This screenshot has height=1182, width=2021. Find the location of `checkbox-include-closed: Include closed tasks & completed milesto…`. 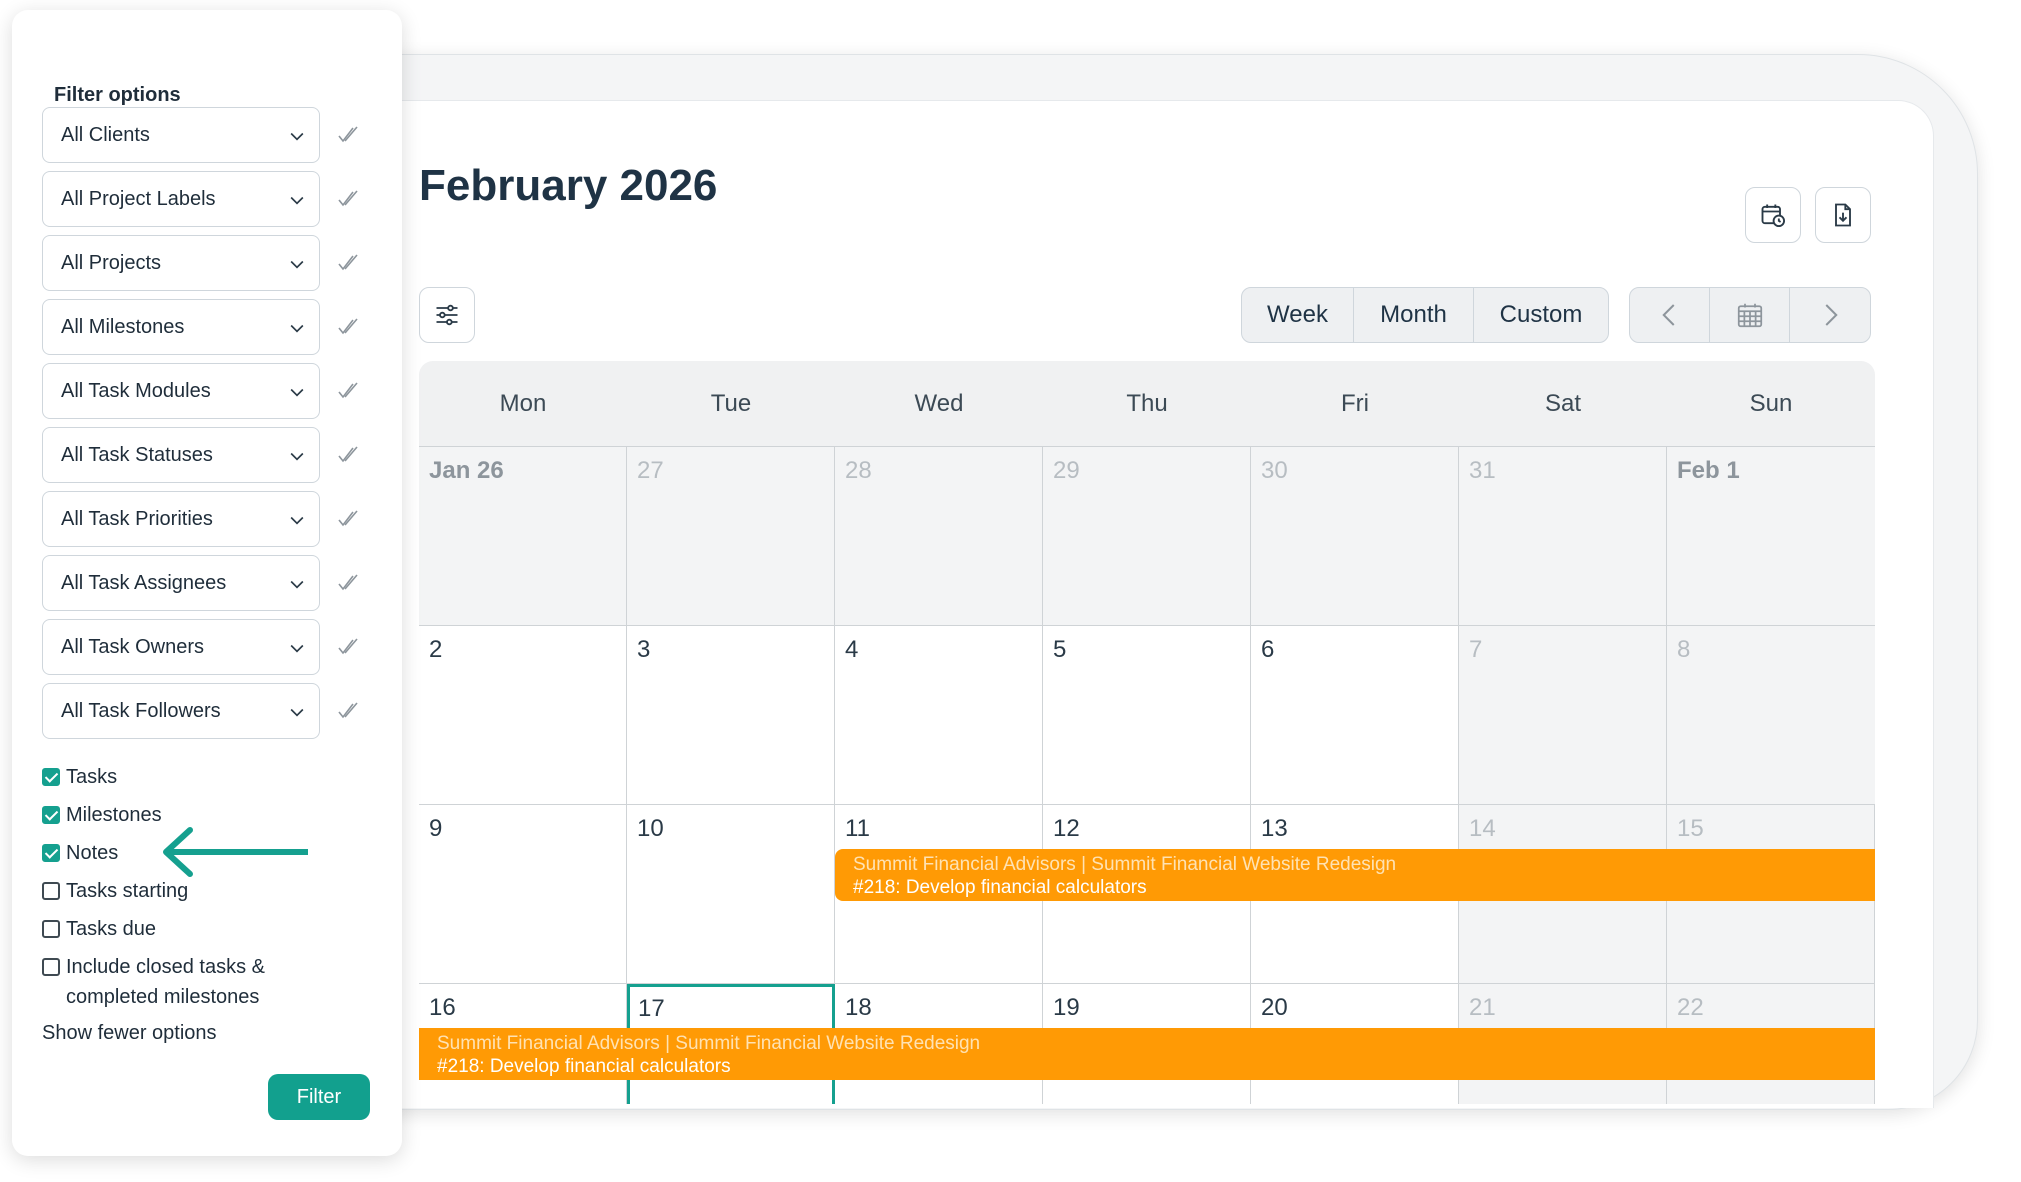

checkbox-include-closed: Include closed tasks & completed milesto… is located at coordinates (162, 982).